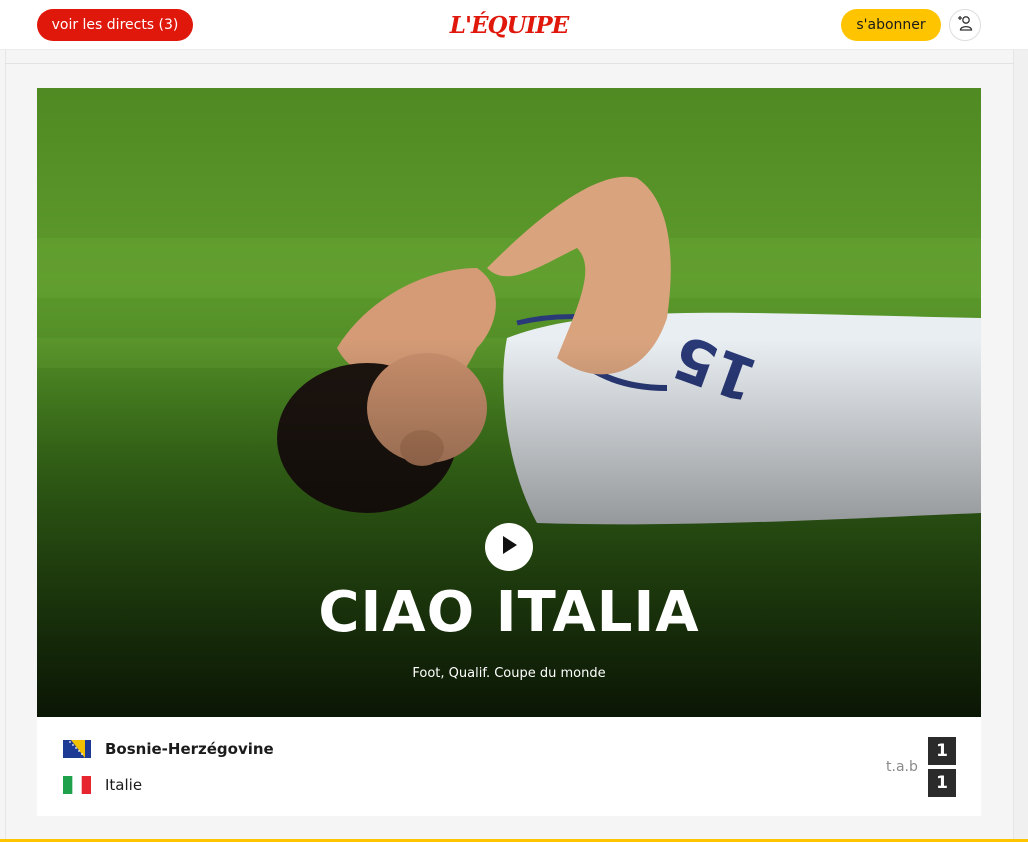 Image resolution: width=1028 pixels, height=842 pixels. I want to click on user-add-icon, so click(965, 25).